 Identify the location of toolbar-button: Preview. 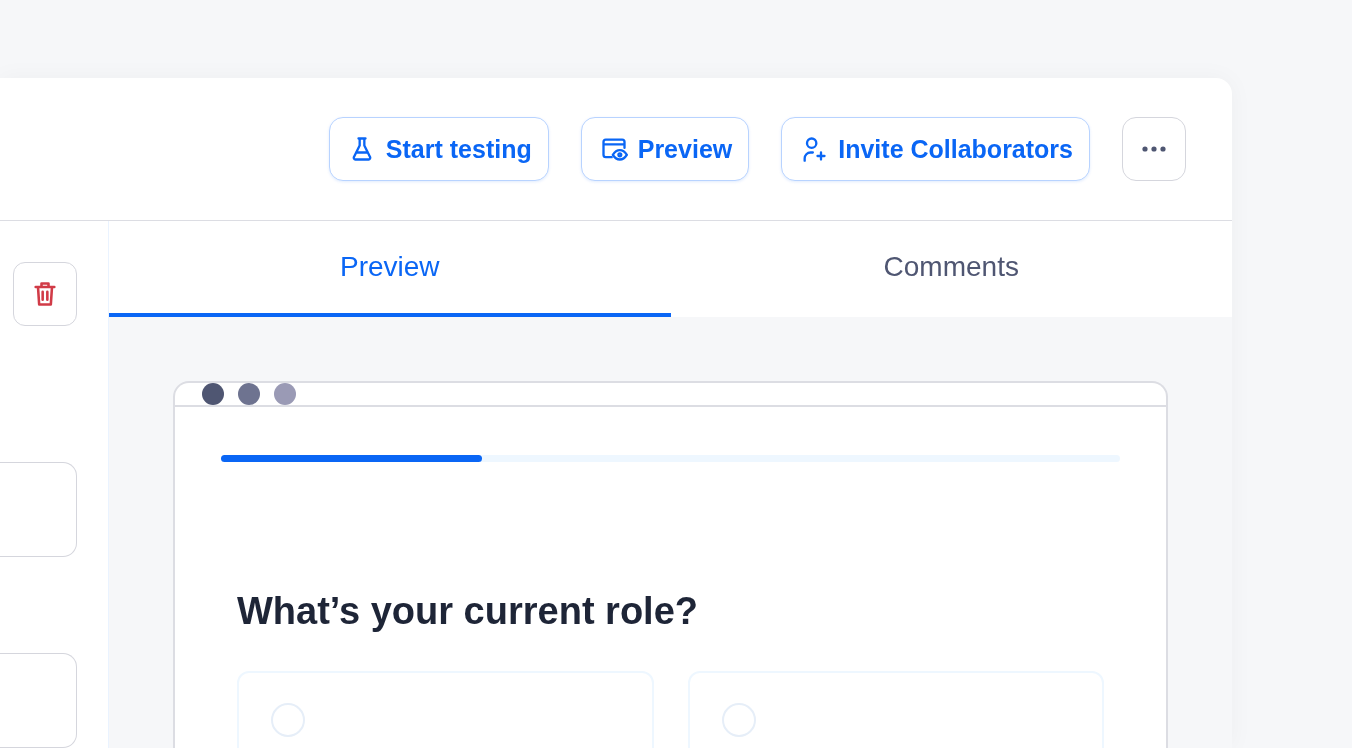
(665, 149).